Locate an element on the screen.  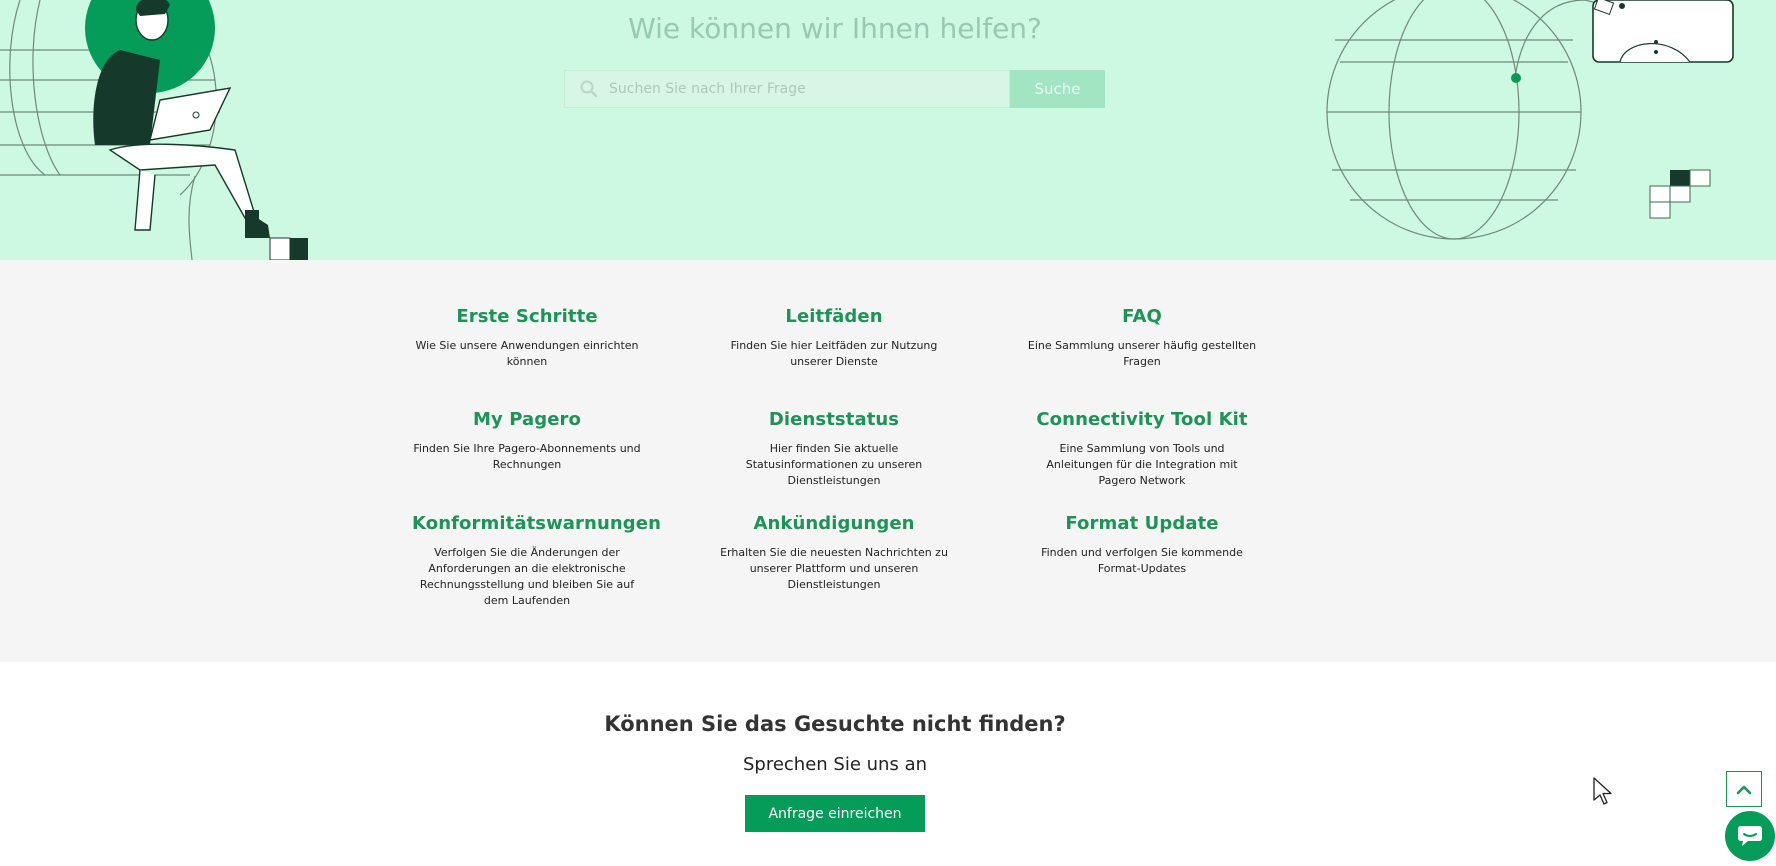
submit-request-button: Anfrage einreichen is located at coordinates (835, 813).